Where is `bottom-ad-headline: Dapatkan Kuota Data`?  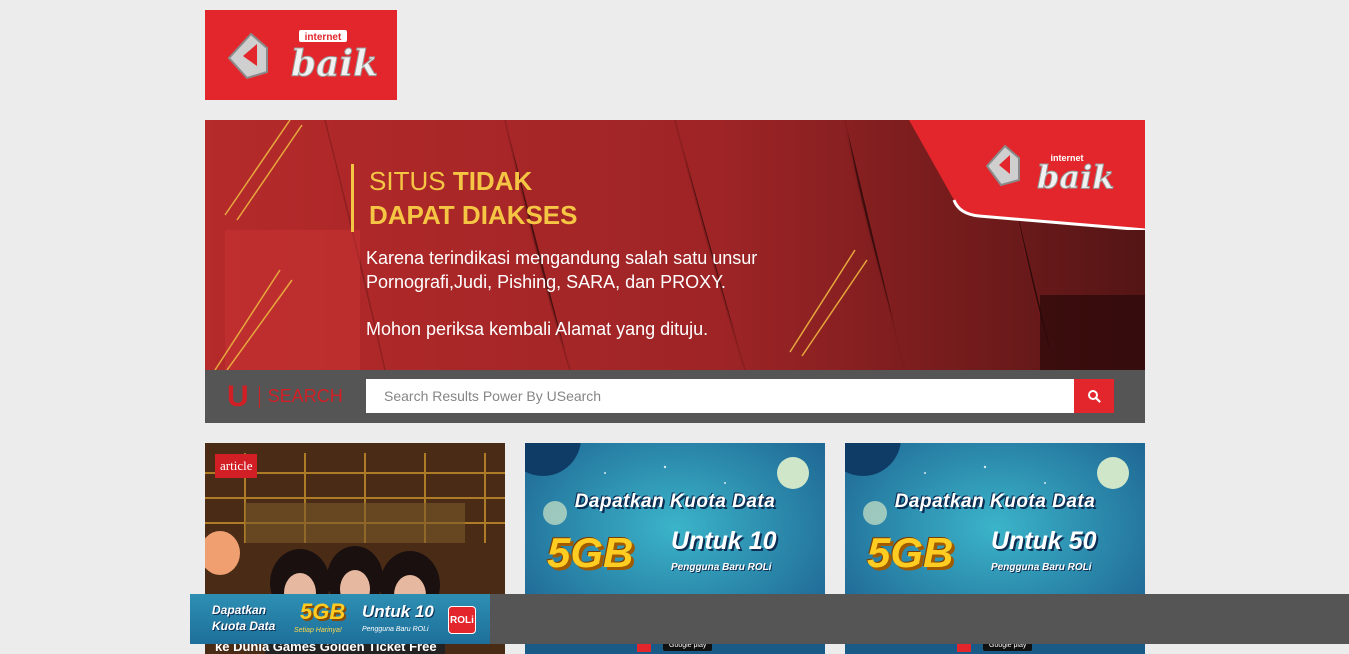
bottom-ad-headline: Dapatkan Kuota Data is located at coordinates (243, 618).